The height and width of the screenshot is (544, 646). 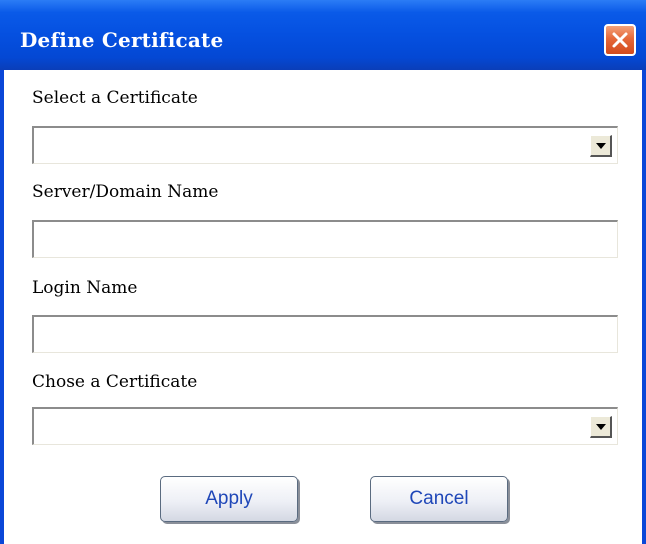 I want to click on dialog-title: Define Certificate, so click(x=122, y=40).